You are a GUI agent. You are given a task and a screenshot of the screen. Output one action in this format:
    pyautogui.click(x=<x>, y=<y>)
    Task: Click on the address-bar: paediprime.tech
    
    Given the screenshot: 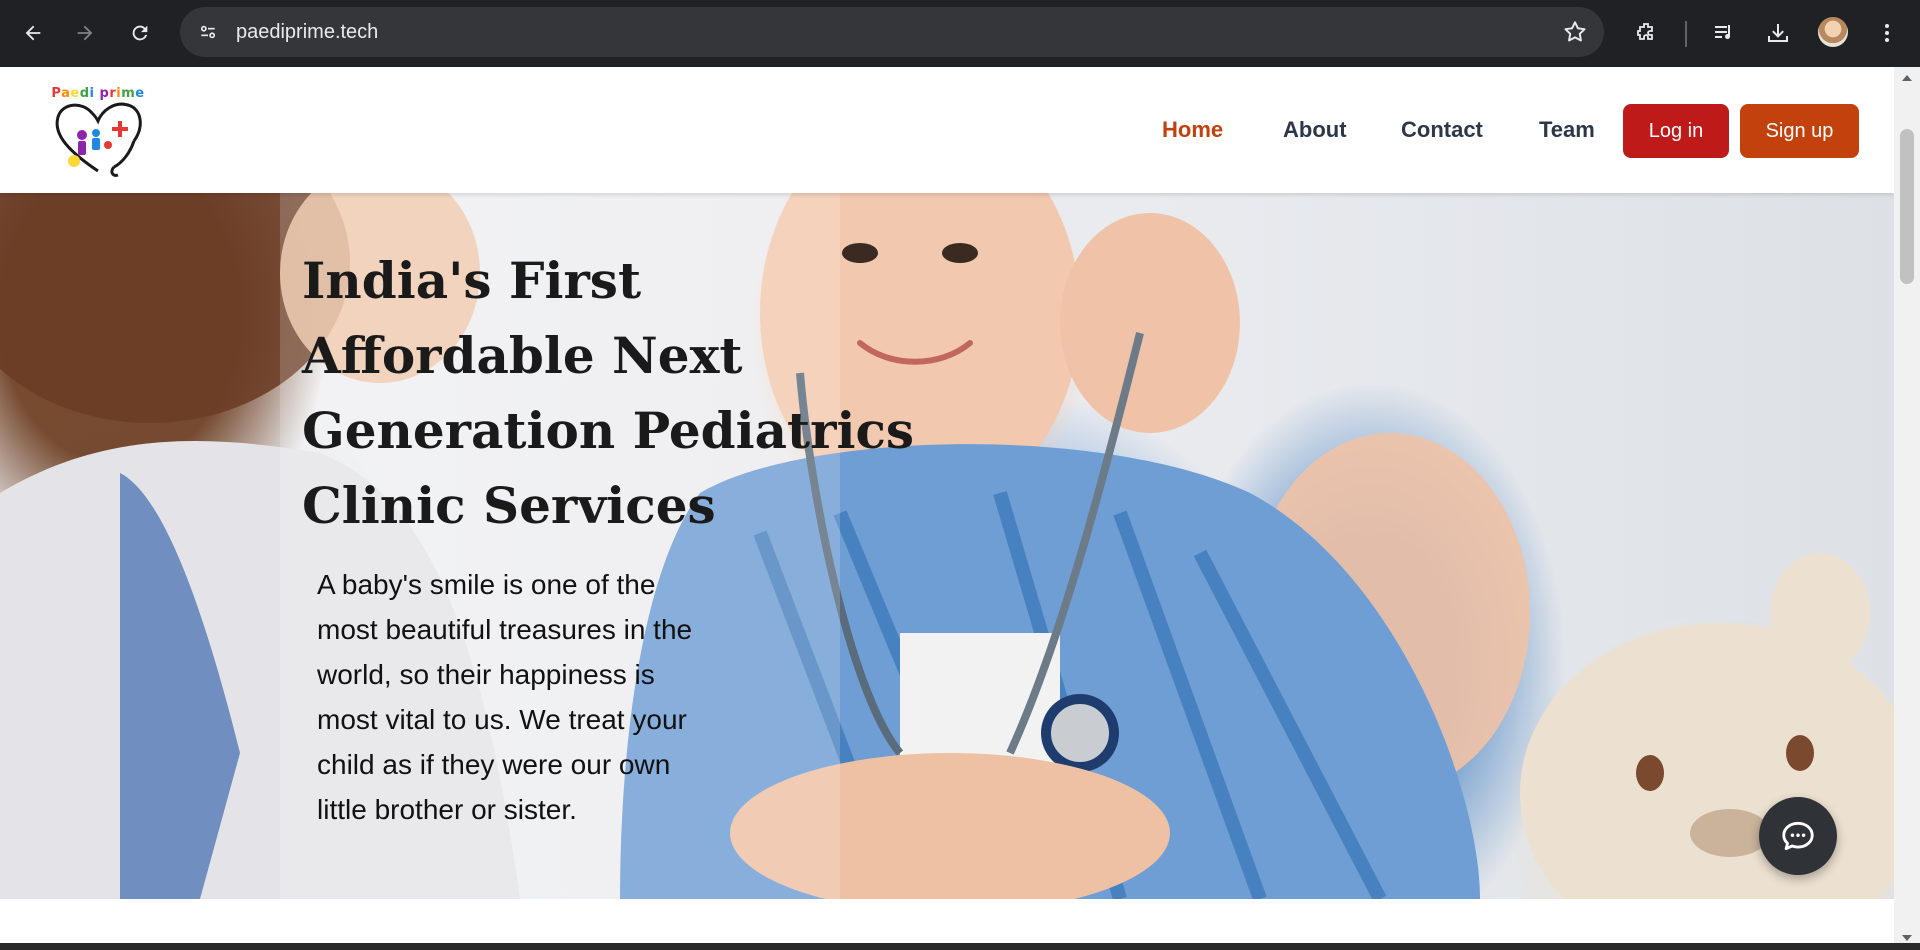 What is the action you would take?
    pyautogui.click(x=892, y=32)
    